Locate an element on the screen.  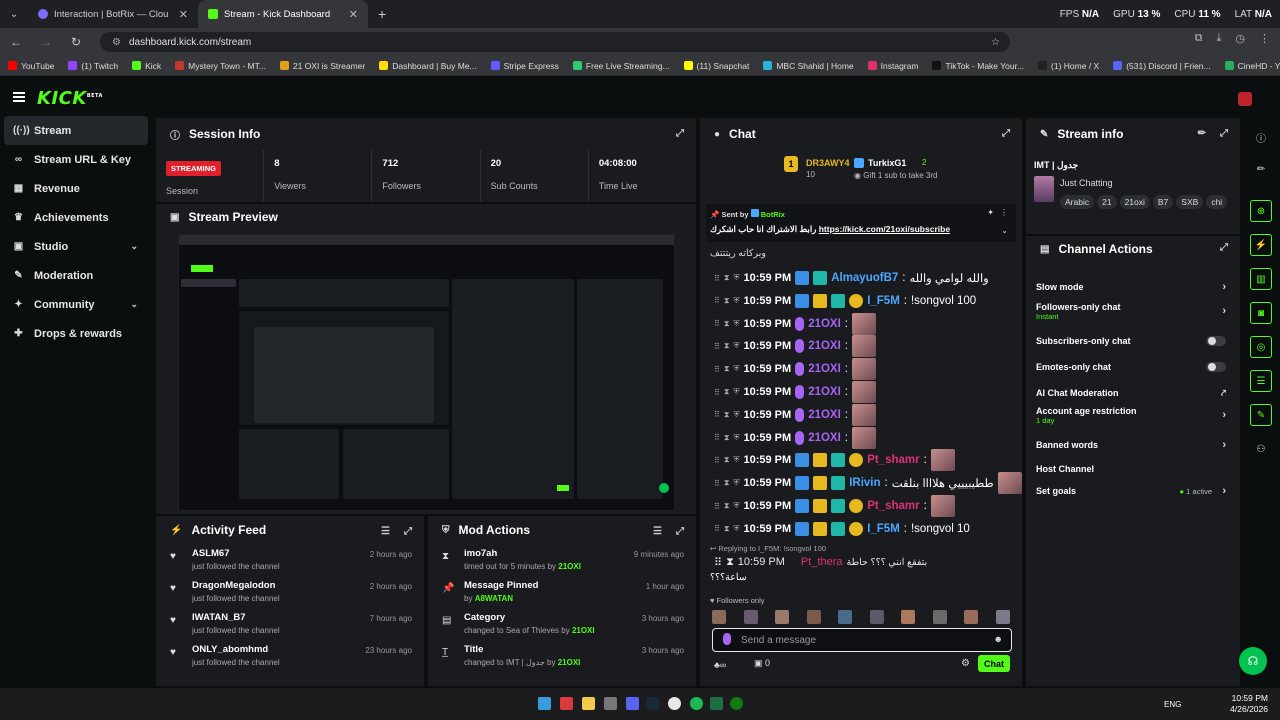
info-icon: ⓘ is located at coordinates (1261, 137).